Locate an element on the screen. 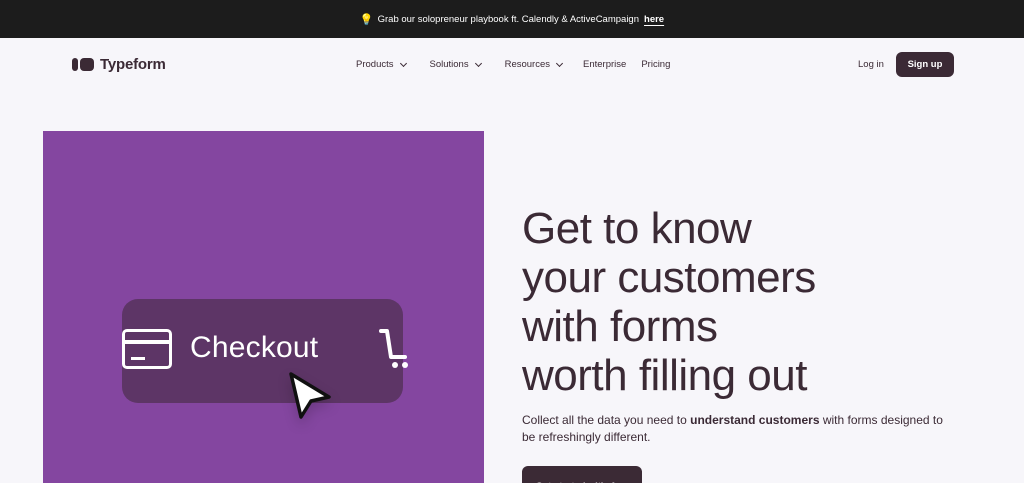 Image resolution: width=1024 pixels, height=483 pixels. nav-item-products: Products is located at coordinates (381, 64).